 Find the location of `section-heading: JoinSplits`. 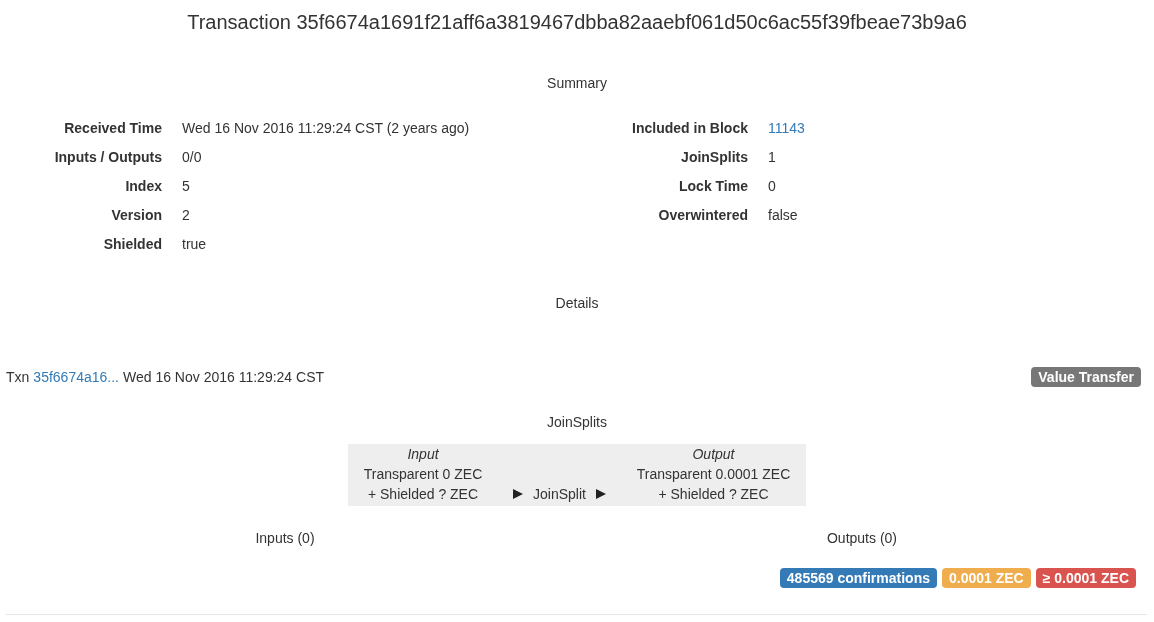

section-heading: JoinSplits is located at coordinates (577, 422).